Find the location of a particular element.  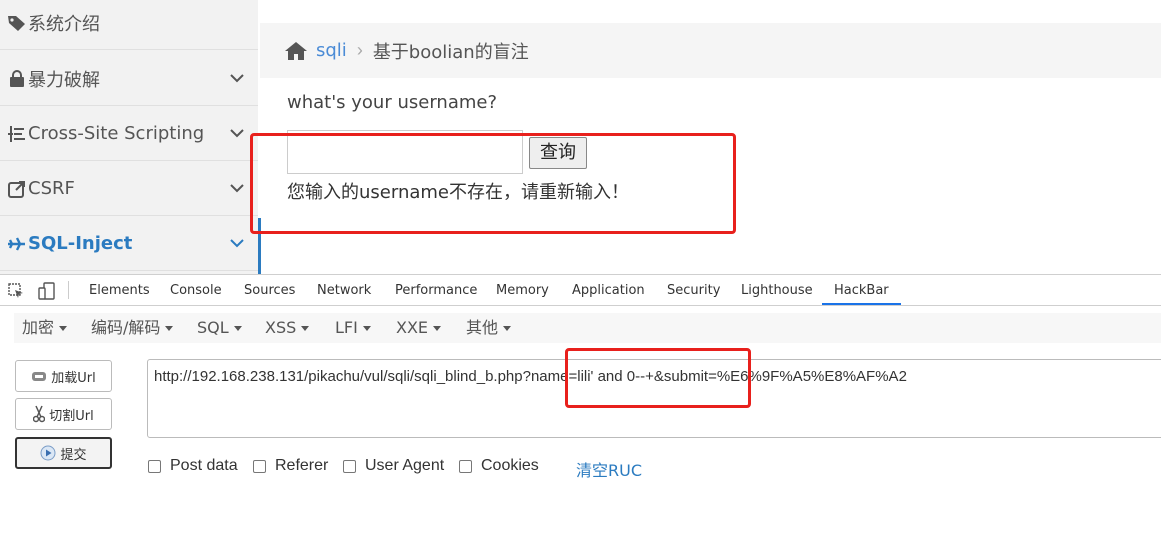

menu-encode-decode: 编码/解码 is located at coordinates (132, 328).